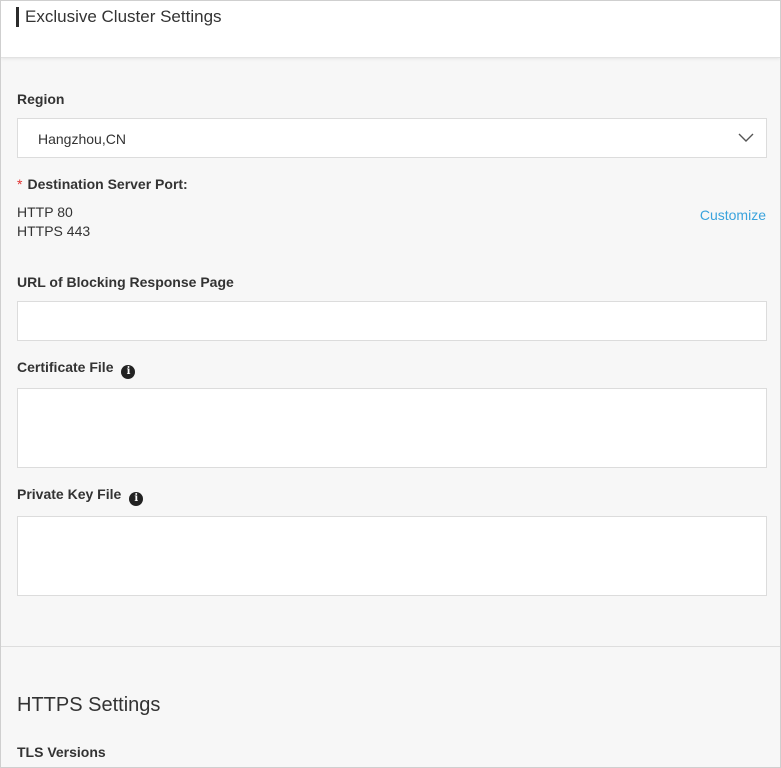 This screenshot has height=768, width=781. Describe the element at coordinates (390, 29) in the screenshot. I see `panel-header: Exclusive Cluster Settings` at that location.